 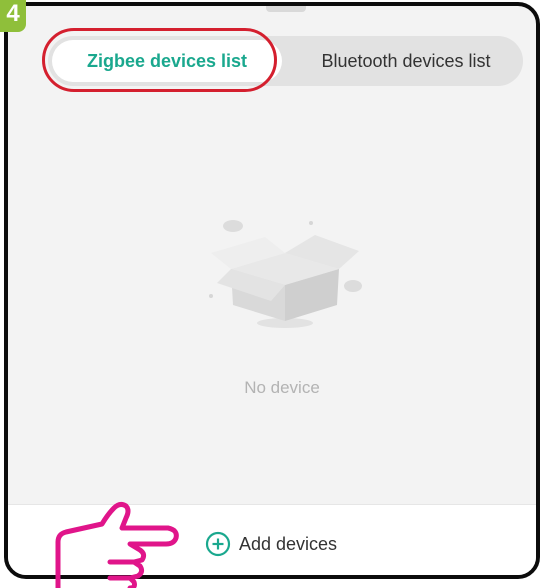 What do you see at coordinates (285, 274) in the screenshot?
I see `empty-box-icon` at bounding box center [285, 274].